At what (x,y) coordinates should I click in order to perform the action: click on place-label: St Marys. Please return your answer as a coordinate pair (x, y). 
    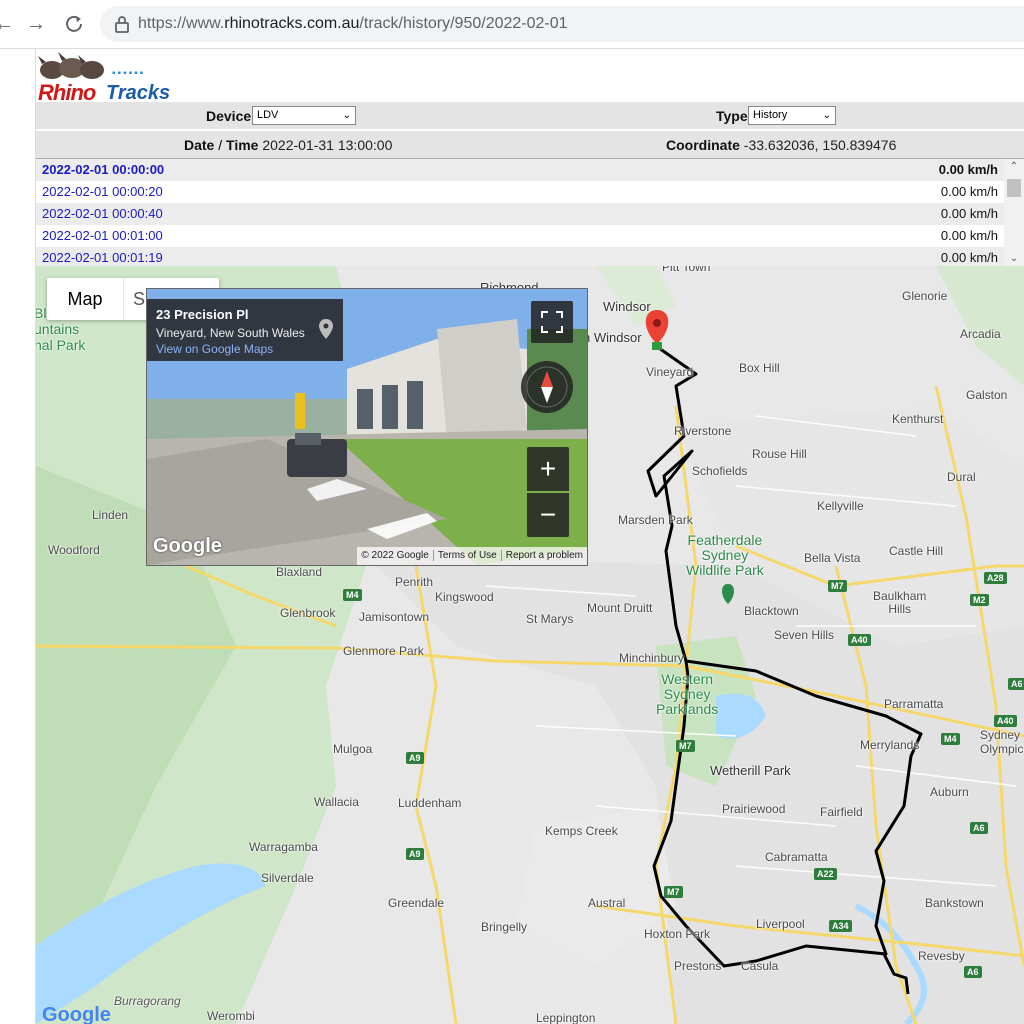
    Looking at the image, I should click on (550, 619).